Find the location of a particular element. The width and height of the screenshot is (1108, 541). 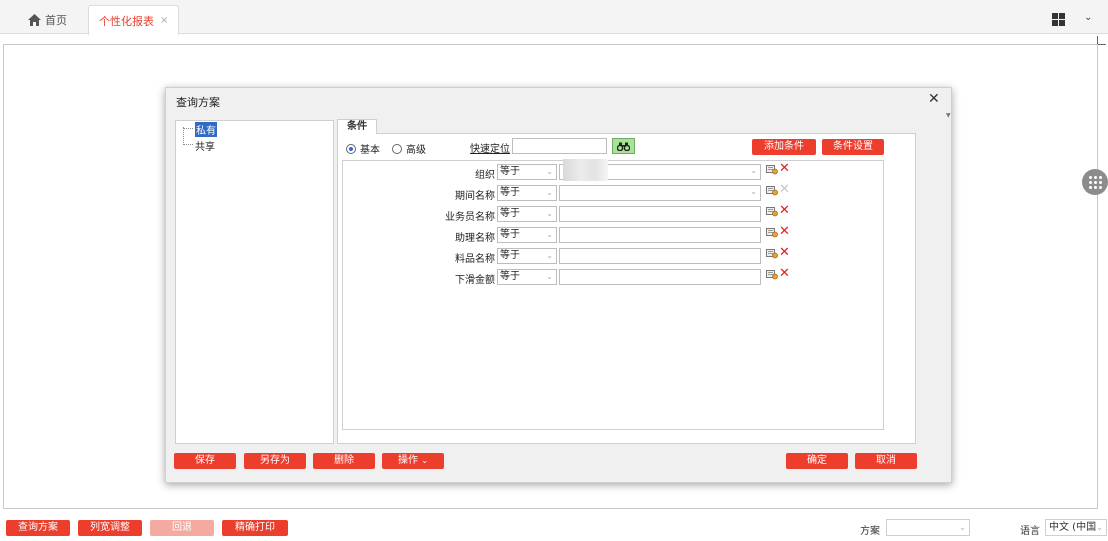

condition-row: 助理名称 等于 ⌄ ✕ is located at coordinates (614, 234).